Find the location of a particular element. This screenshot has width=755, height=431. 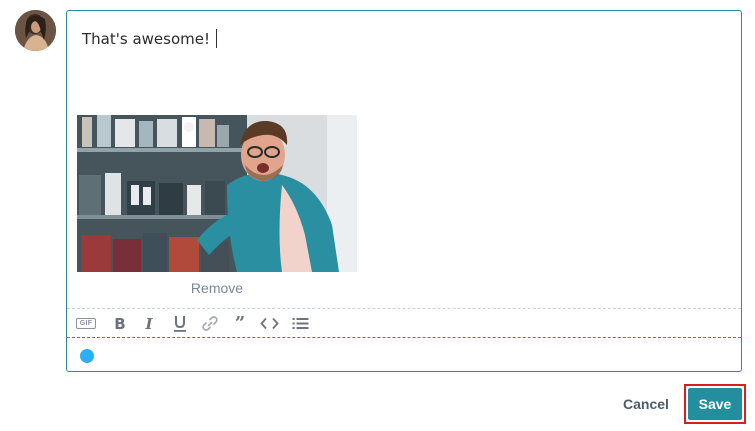

formatting-toolbar: GIF B I ” is located at coordinates (404, 323).